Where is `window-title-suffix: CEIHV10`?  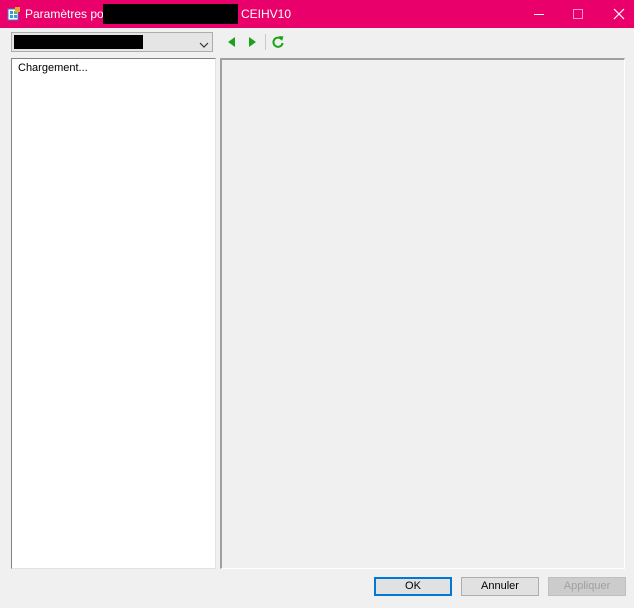
window-title-suffix: CEIHV10 is located at coordinates (266, 14).